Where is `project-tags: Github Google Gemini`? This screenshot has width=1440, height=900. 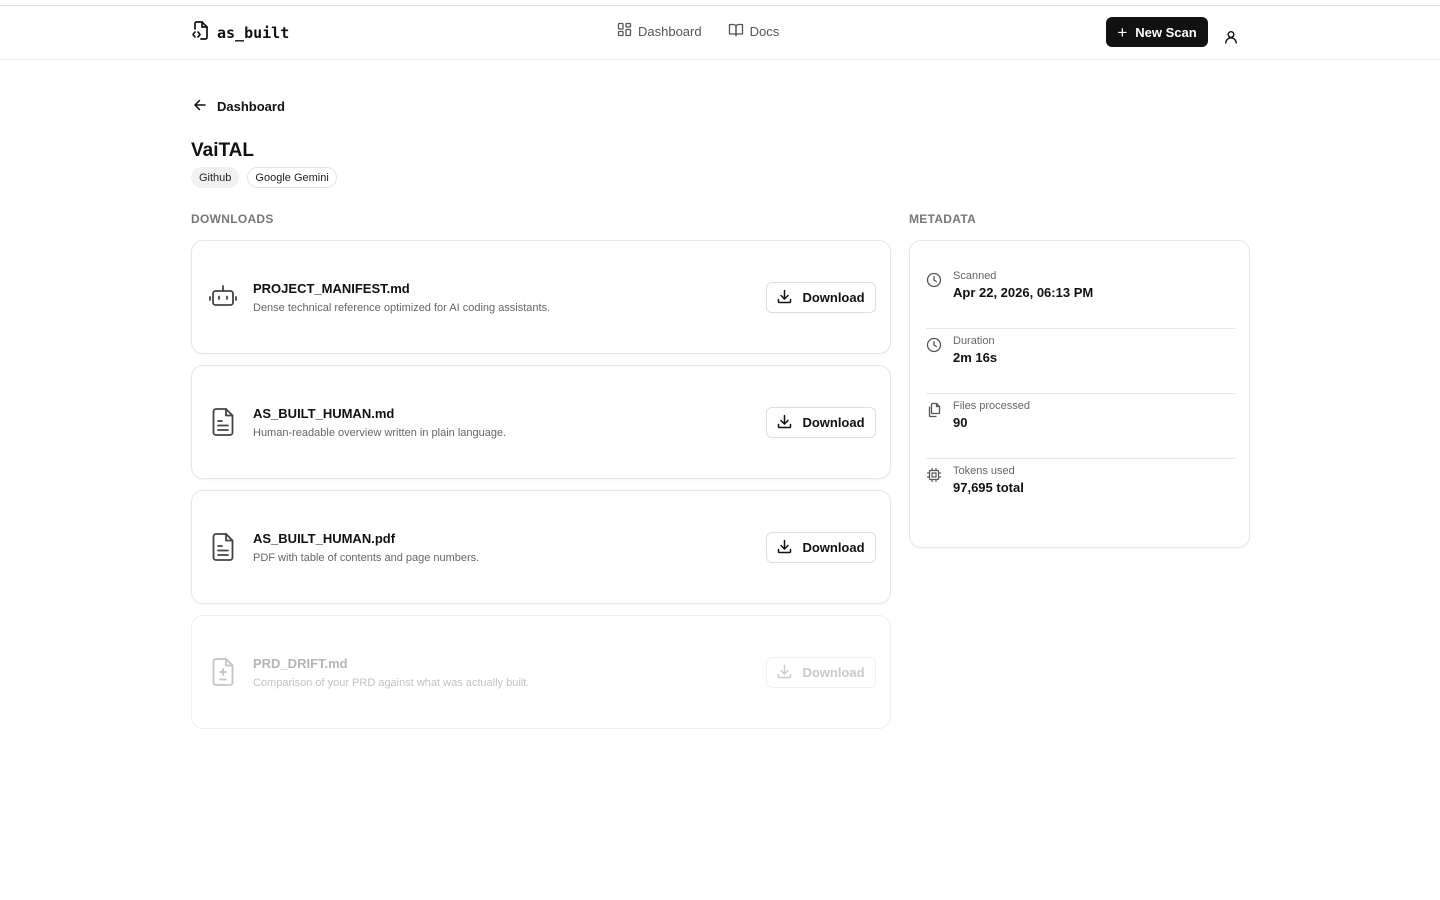 project-tags: Github Google Gemini is located at coordinates (264, 177).